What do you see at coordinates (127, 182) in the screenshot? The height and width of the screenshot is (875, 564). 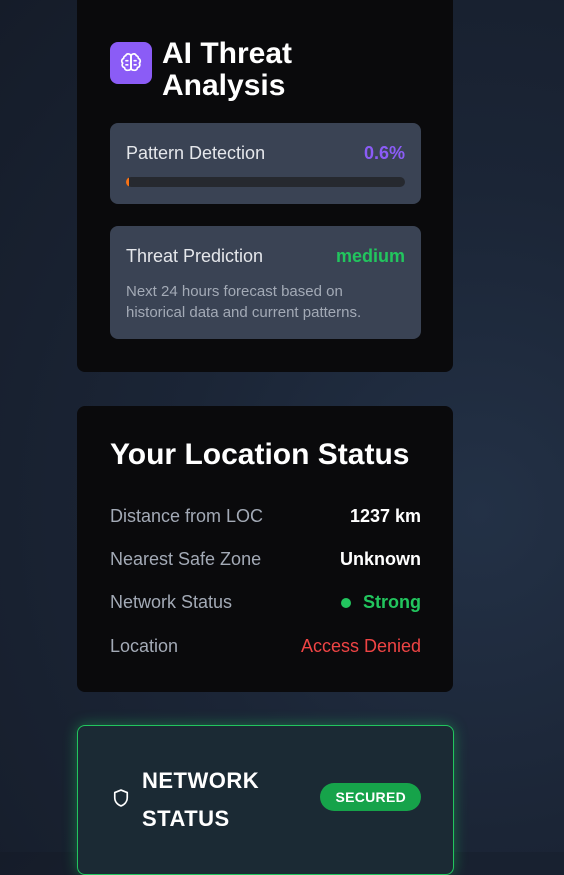 I see `pattern-detection-progress-fill` at bounding box center [127, 182].